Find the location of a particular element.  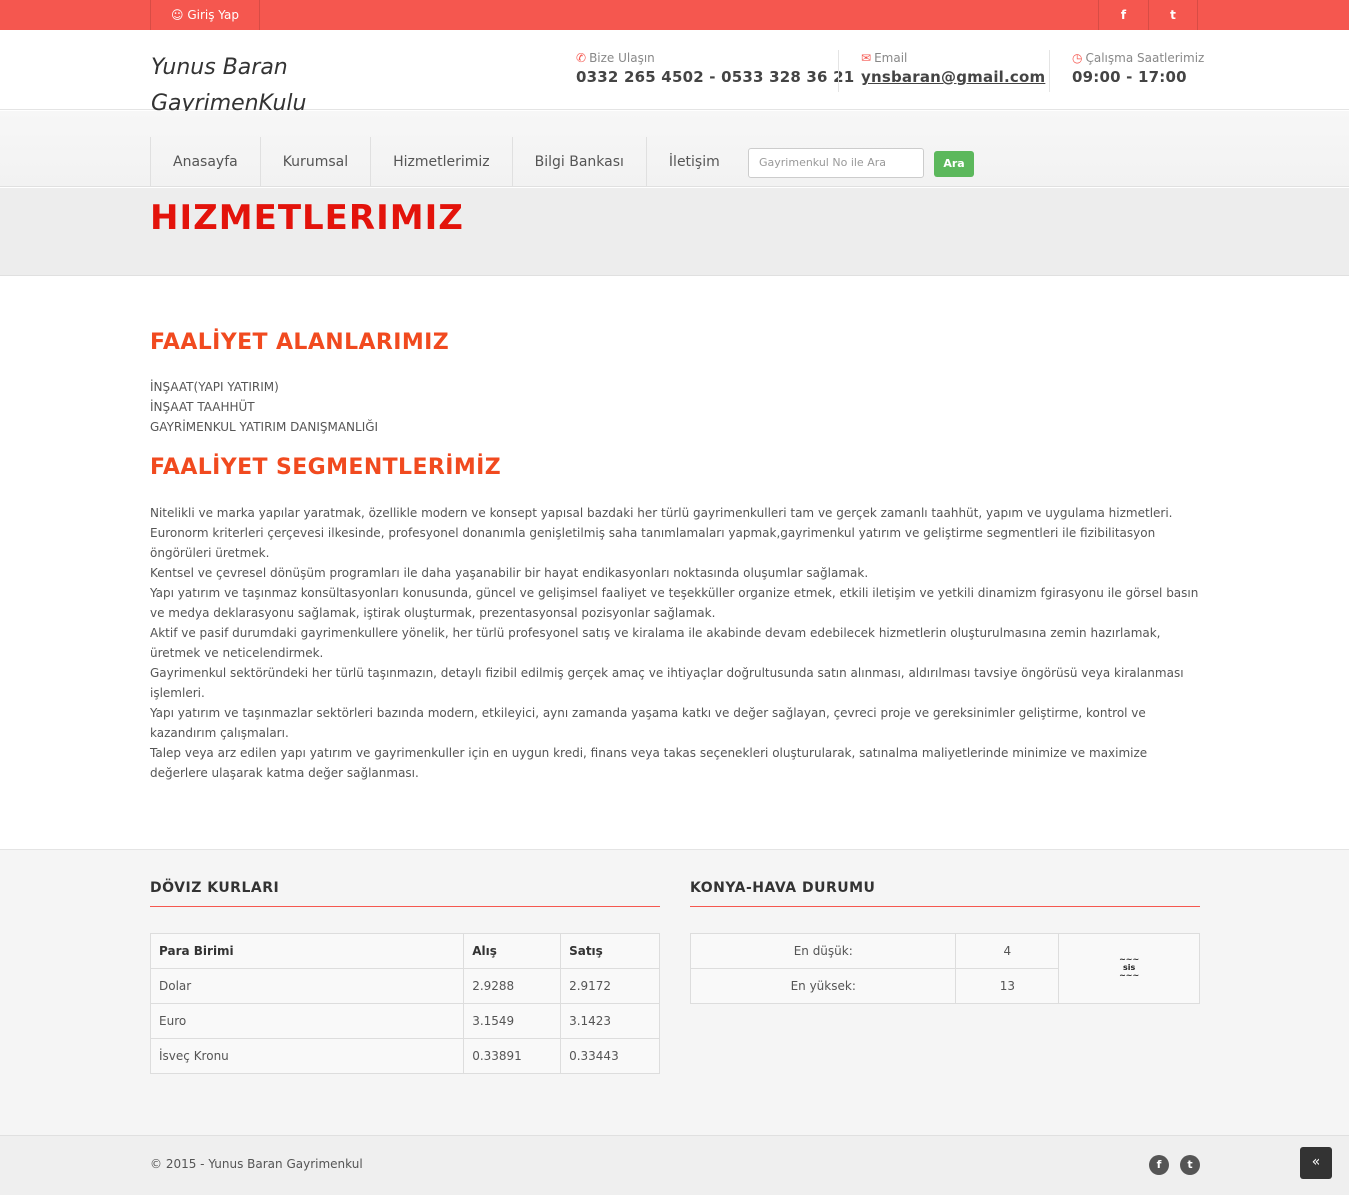

segments-title: FAALİYET SEGMENTLERİMİZ is located at coordinates (326, 467).